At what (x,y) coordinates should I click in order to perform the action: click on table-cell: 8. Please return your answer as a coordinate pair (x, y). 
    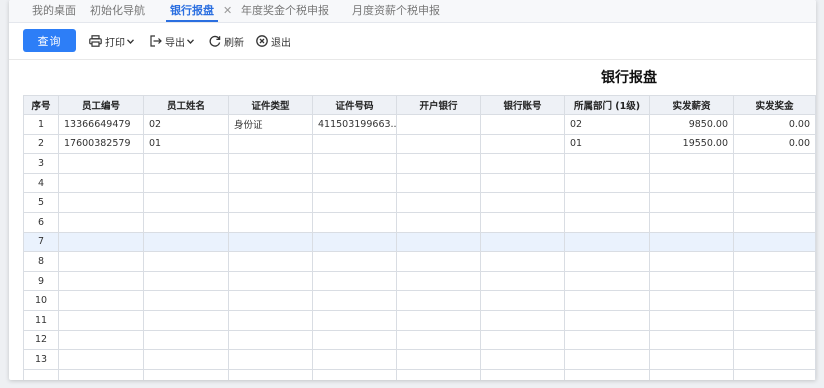
    Looking at the image, I should click on (41, 261).